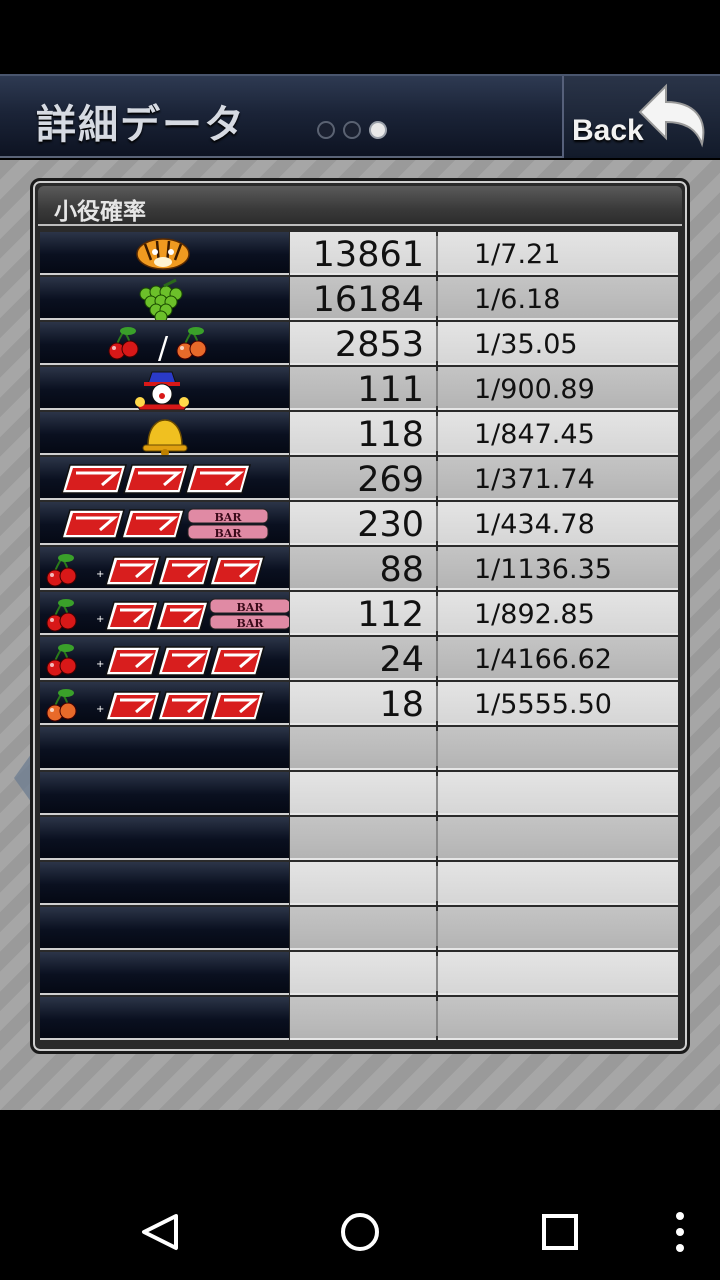 The width and height of the screenshot is (720, 1280). I want to click on symbol-cell: + BAR BAR, so click(164, 613).